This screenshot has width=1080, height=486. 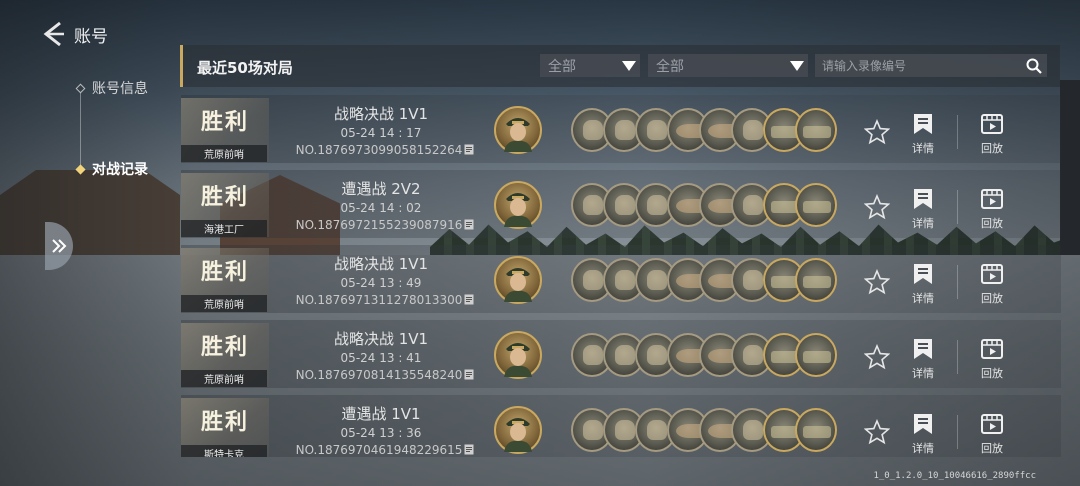 I want to click on filter-bar: 最近50场对局 全部 全部, so click(x=620, y=66).